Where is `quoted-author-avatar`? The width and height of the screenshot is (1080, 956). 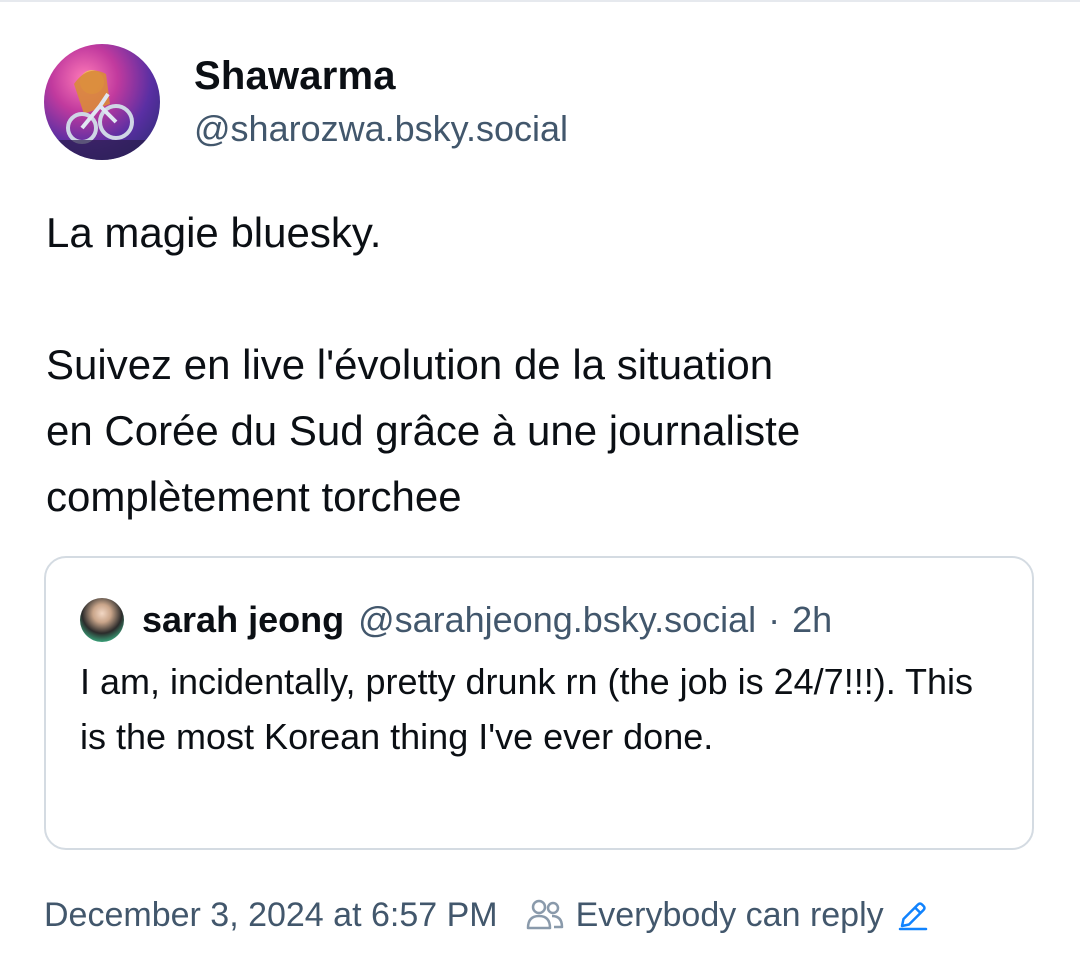 quoted-author-avatar is located at coordinates (102, 620).